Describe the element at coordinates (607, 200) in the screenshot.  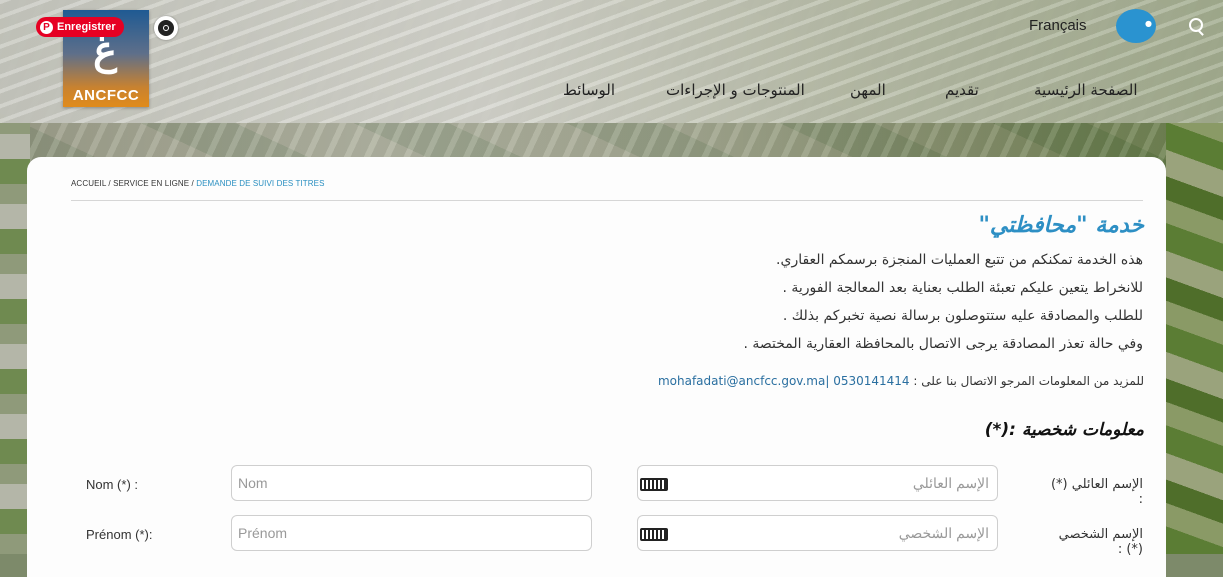
I see `breadcrumb-divider` at that location.